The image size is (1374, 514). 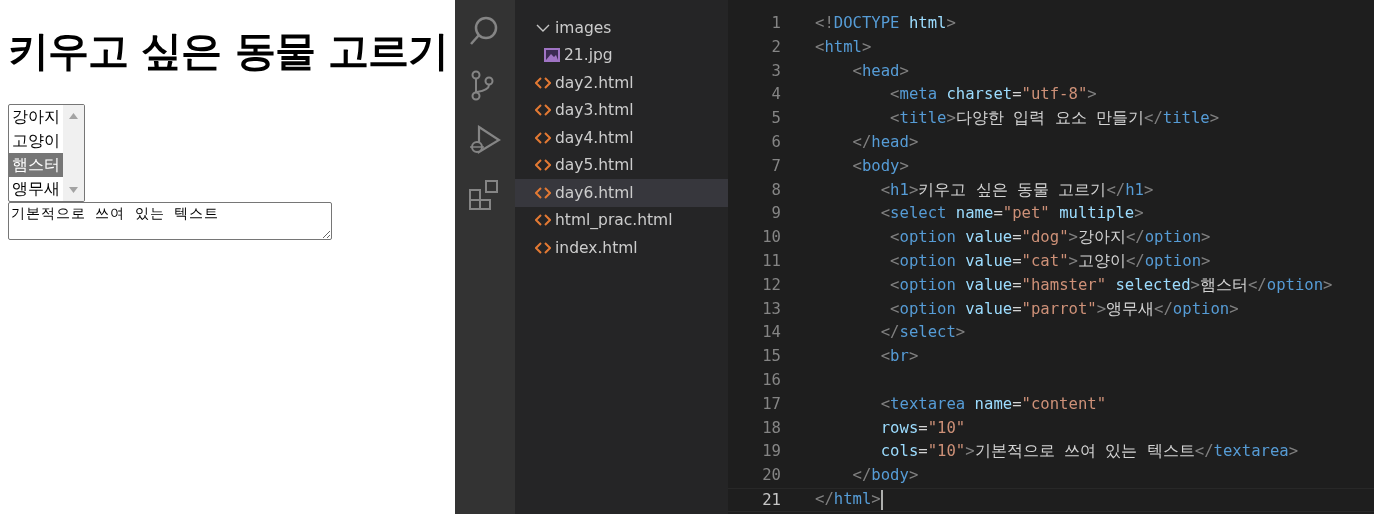 What do you see at coordinates (848, 499) in the screenshot?
I see `code-line: </html>` at bounding box center [848, 499].